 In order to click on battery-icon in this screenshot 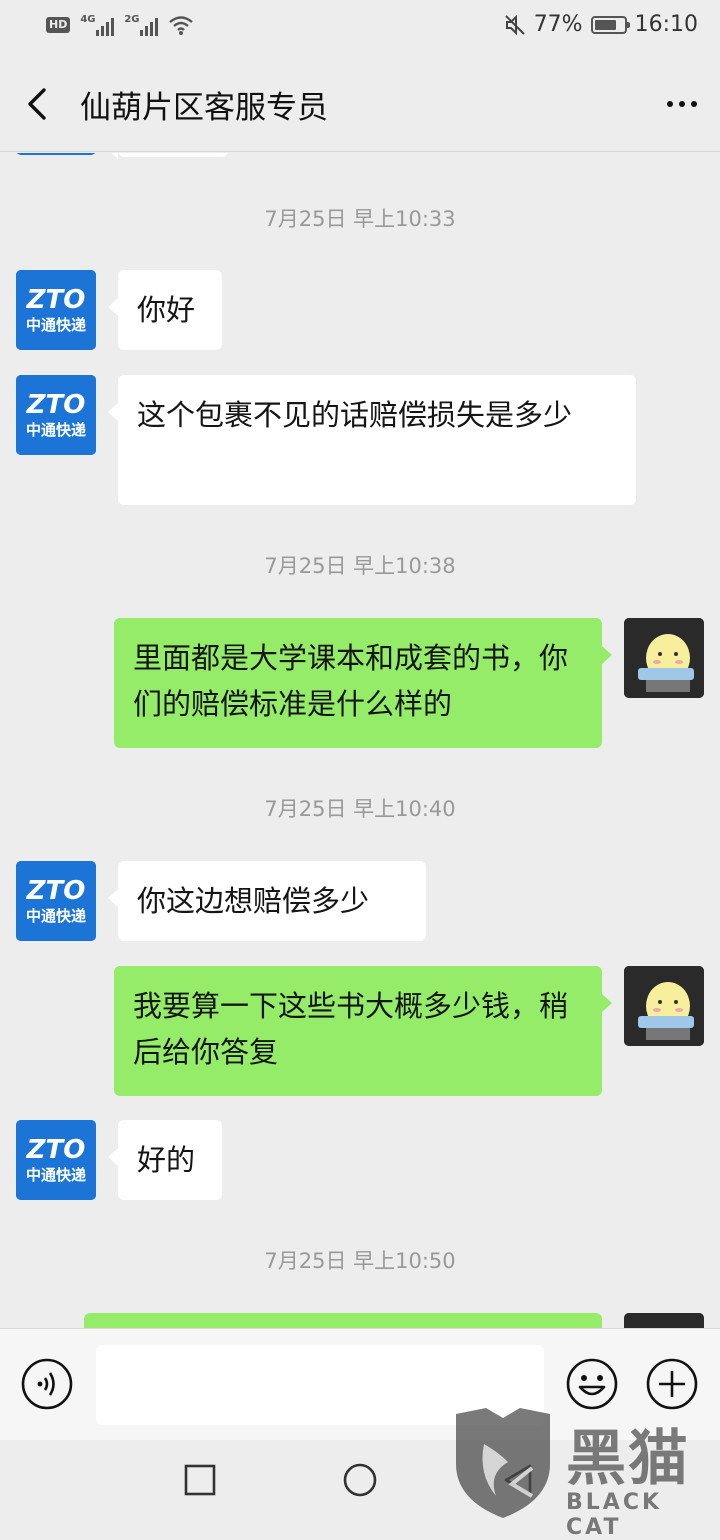, I will do `click(610, 24)`.